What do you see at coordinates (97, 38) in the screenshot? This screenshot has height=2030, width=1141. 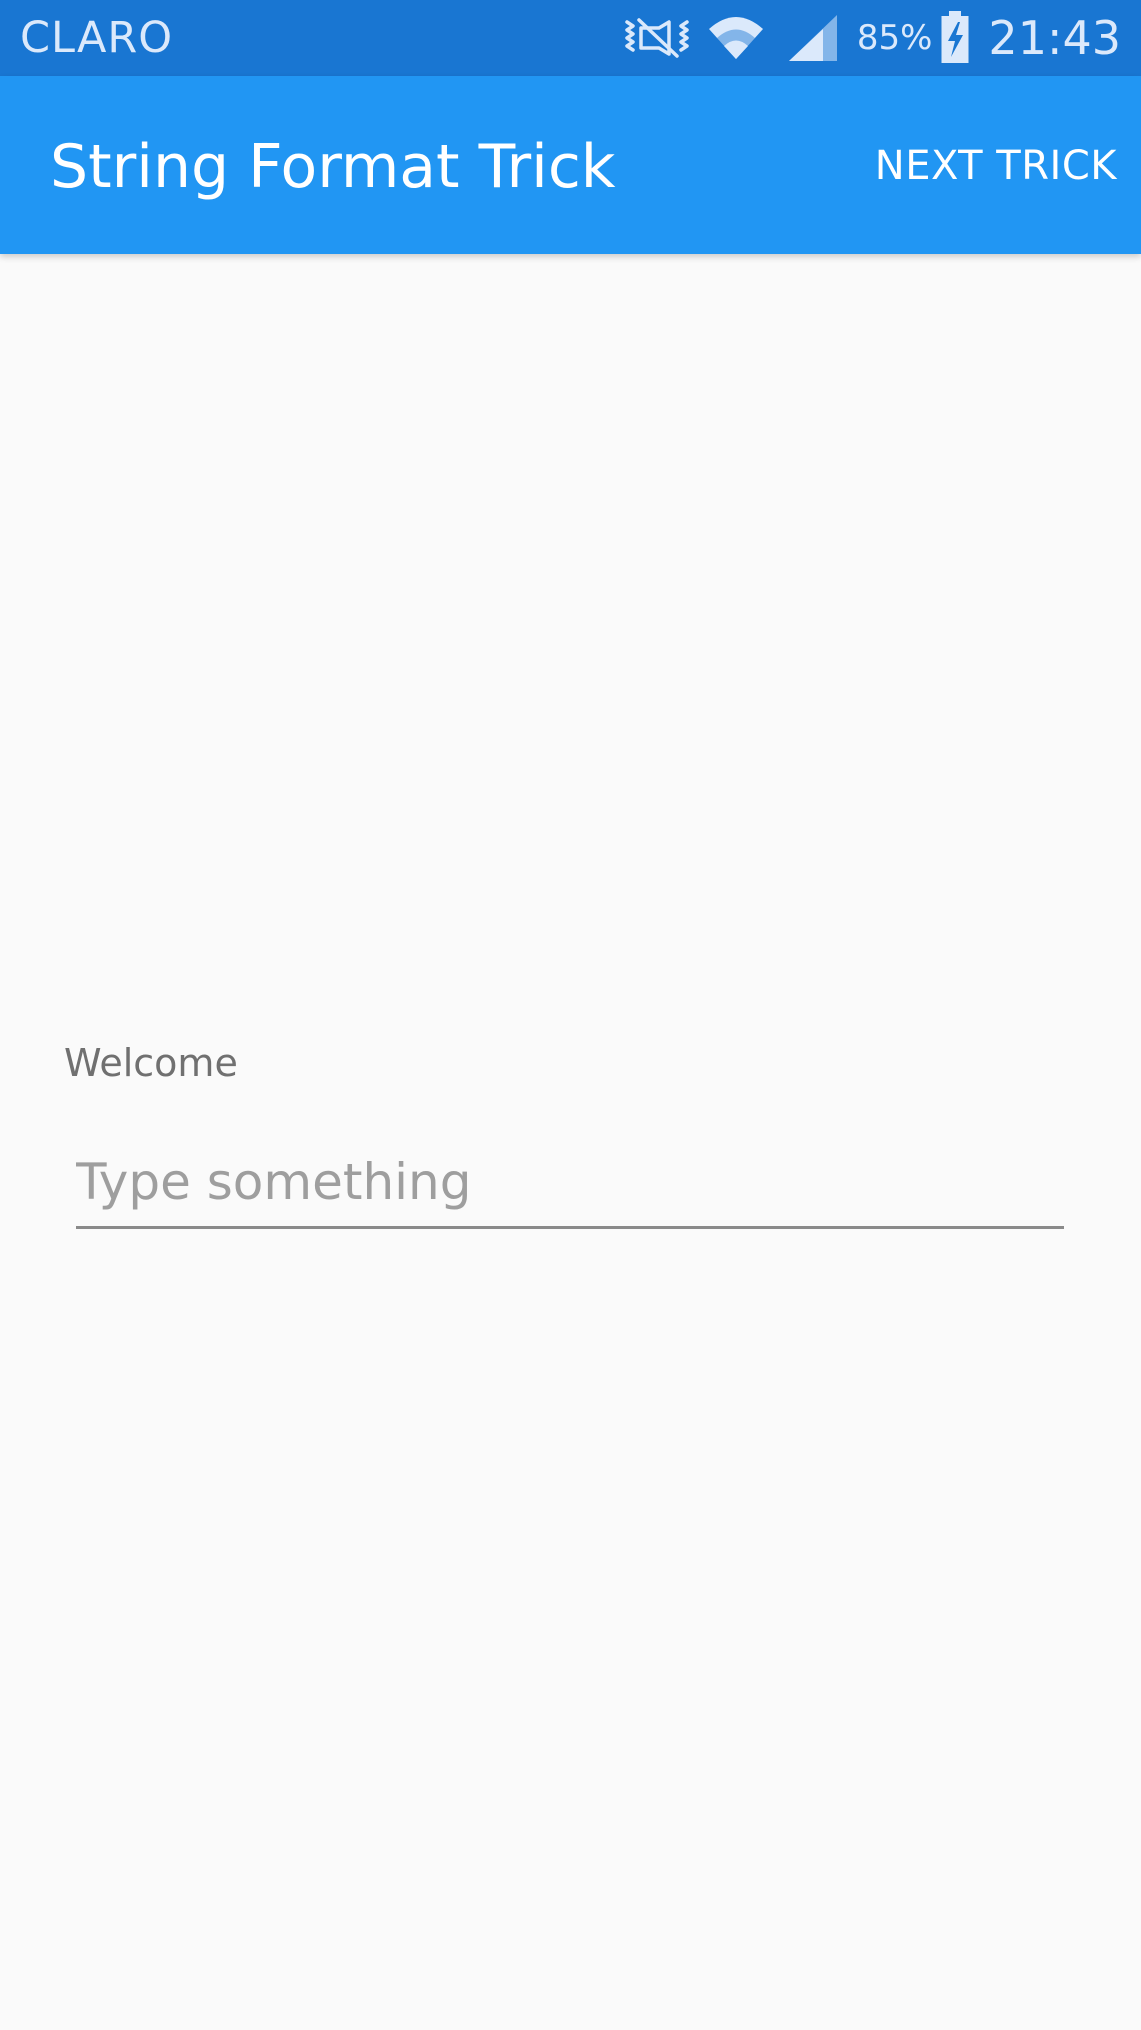 I see `carrier-name: CLARO` at bounding box center [97, 38].